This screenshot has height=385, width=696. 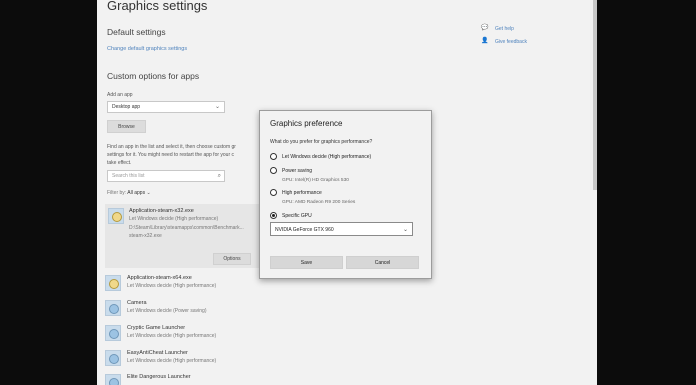 What do you see at coordinates (113, 308) in the screenshot?
I see `camera-icon` at bounding box center [113, 308].